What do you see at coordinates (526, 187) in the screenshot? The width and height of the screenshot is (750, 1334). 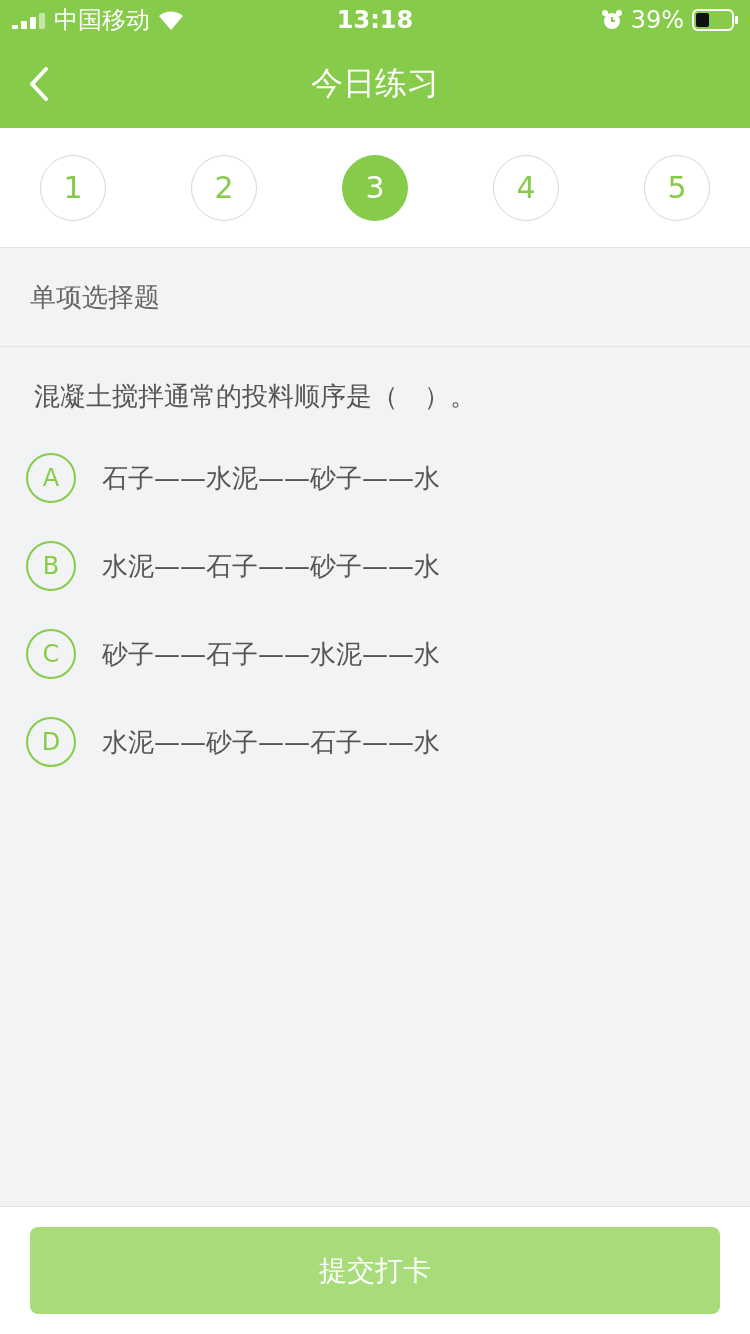 I see `question-number-button: 4` at bounding box center [526, 187].